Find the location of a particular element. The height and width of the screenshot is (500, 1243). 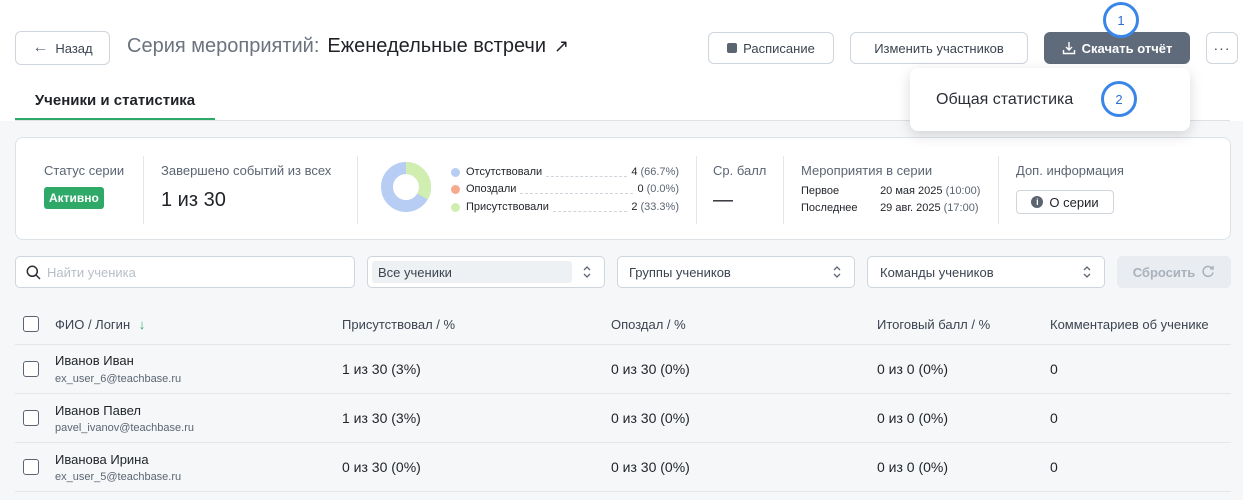

teams-select-value: Команды учеников is located at coordinates (937, 272).